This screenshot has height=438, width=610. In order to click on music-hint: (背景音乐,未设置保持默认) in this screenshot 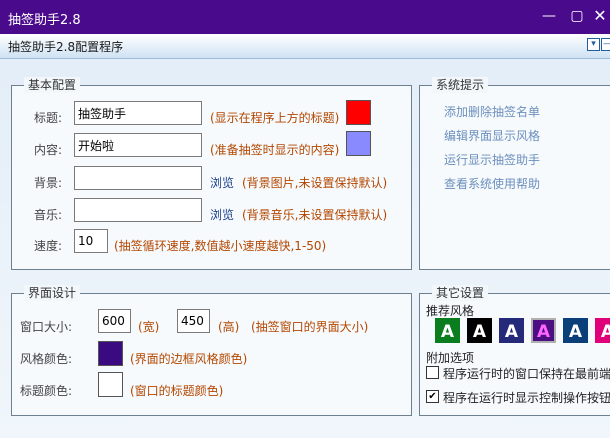, I will do `click(315, 215)`.